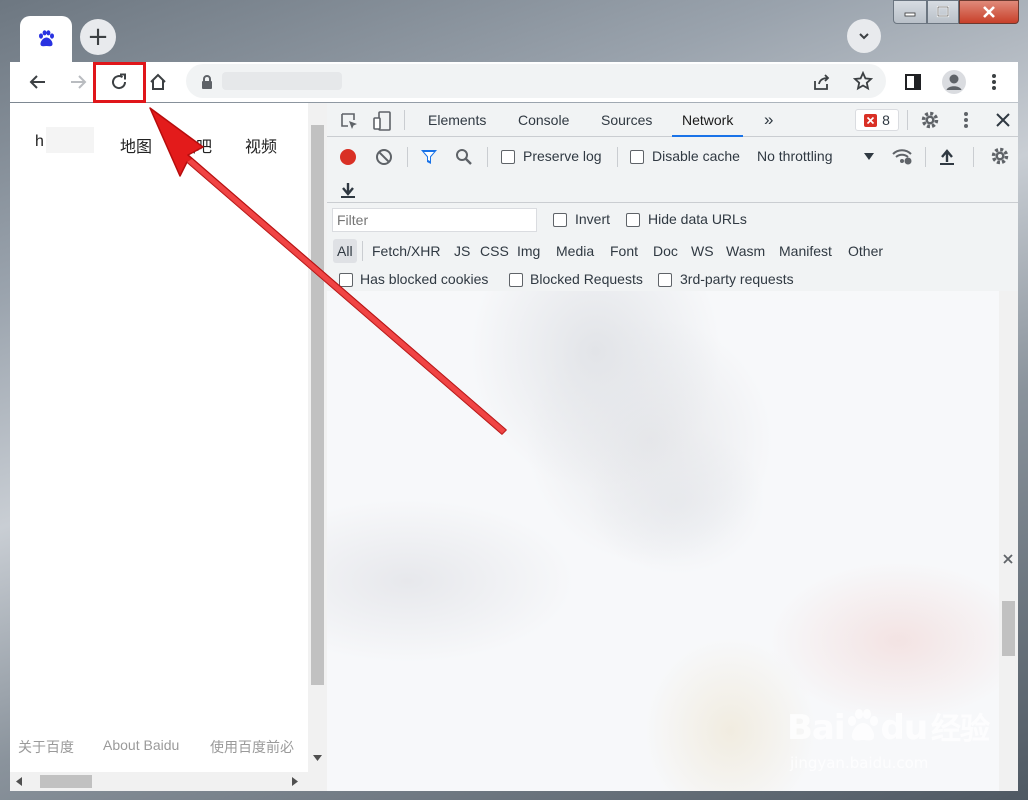 This screenshot has width=1028, height=800. What do you see at coordinates (696, 156) in the screenshot?
I see `disable-cache-label: Disable cache` at bounding box center [696, 156].